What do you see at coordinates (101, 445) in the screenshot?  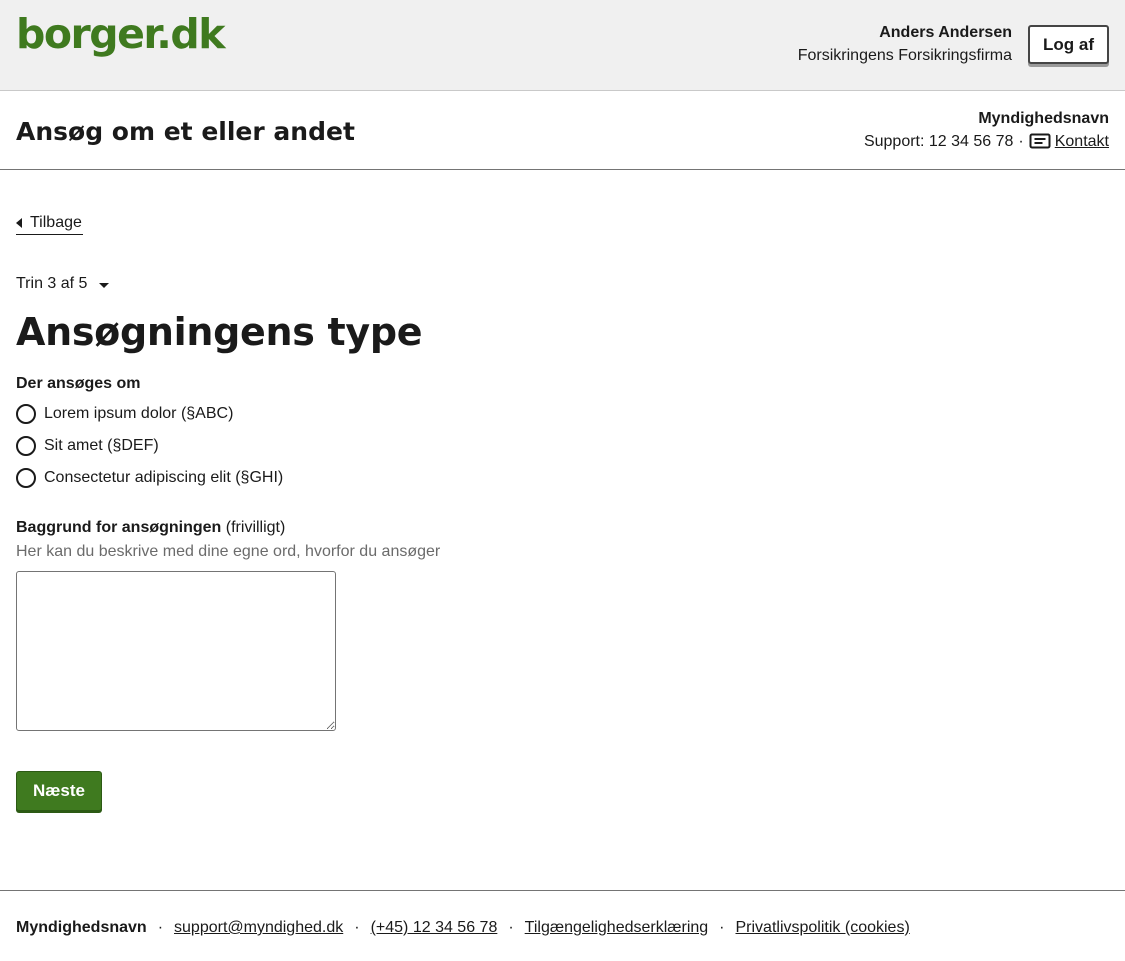 I see `radio-option-label: Sit amet (§DEF)` at bounding box center [101, 445].